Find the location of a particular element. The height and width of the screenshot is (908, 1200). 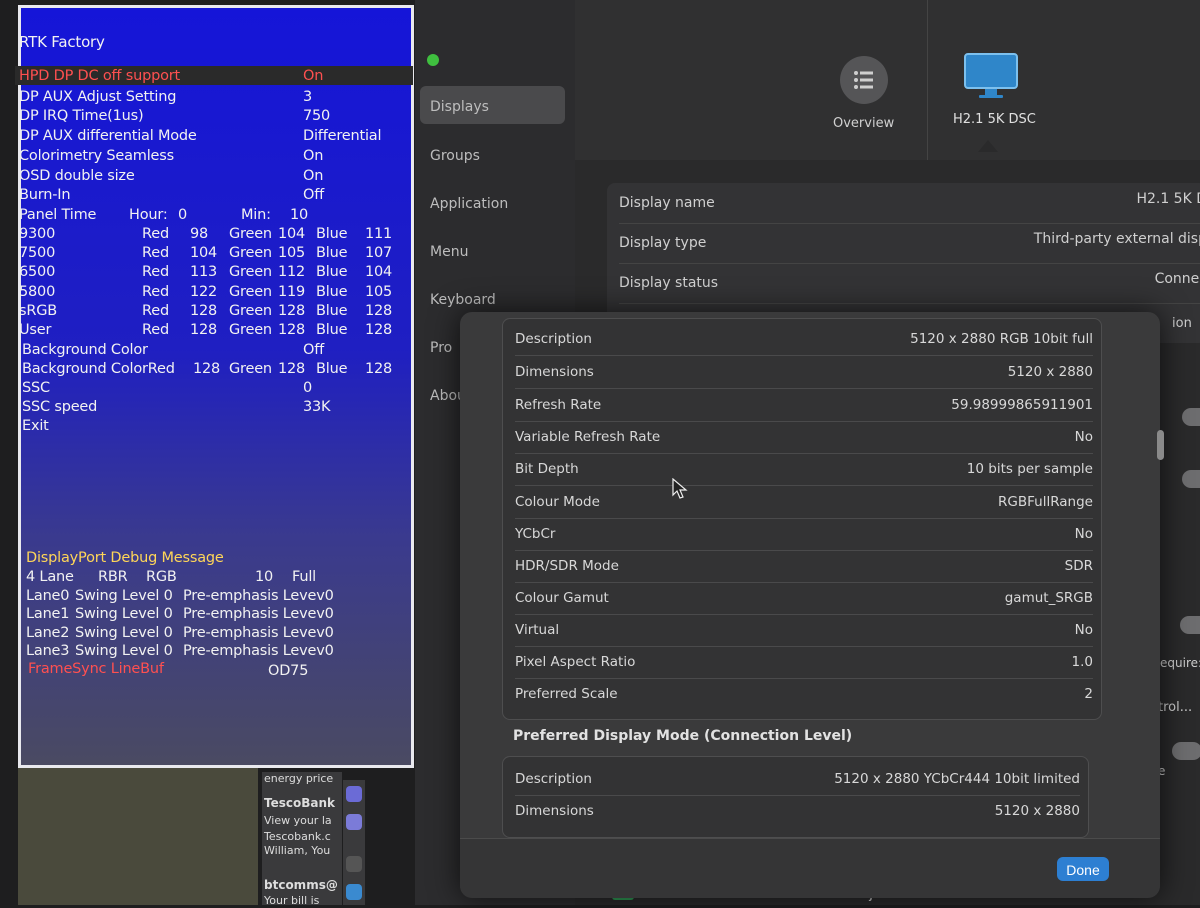

row-label: YCbCr is located at coordinates (535, 534).